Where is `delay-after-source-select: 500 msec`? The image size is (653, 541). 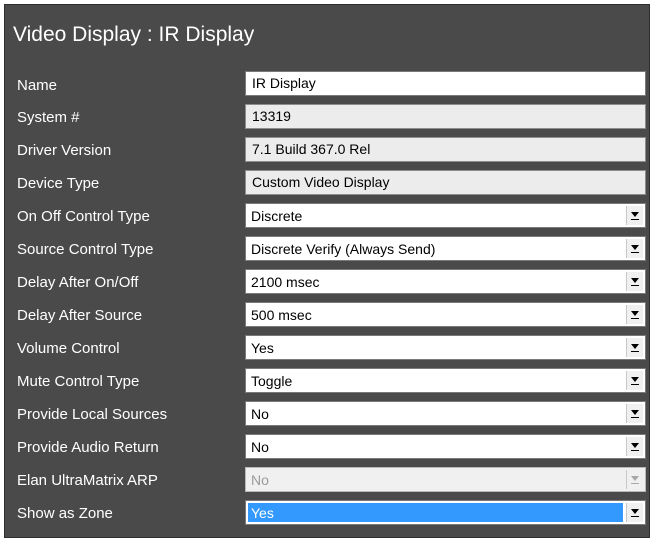 delay-after-source-select: 500 msec is located at coordinates (445, 314).